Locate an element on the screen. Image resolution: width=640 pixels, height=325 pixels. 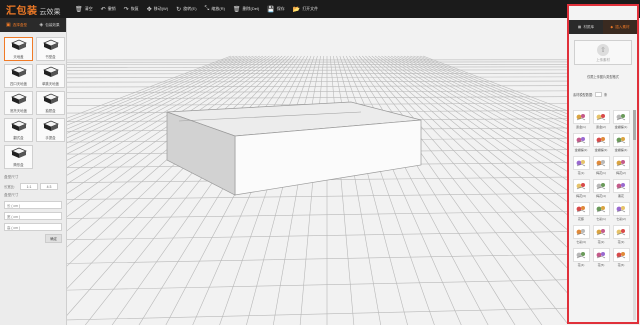
confirm-button: 确定 is located at coordinates (53, 238).